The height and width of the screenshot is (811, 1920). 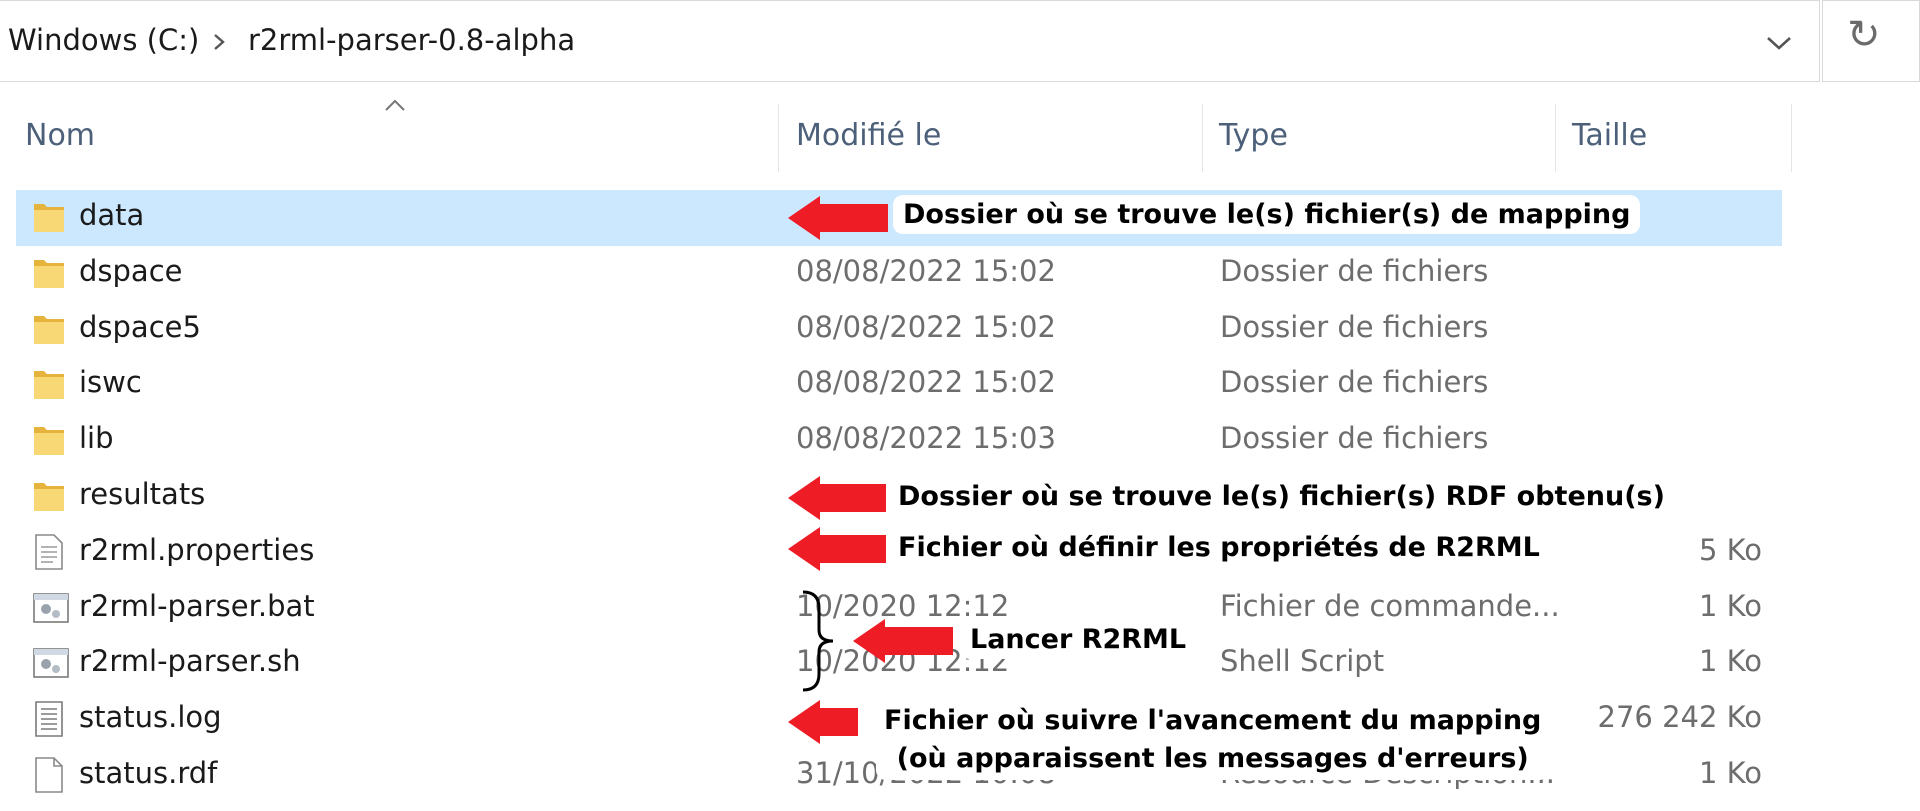 I want to click on curly-brace-icon, so click(x=818, y=641).